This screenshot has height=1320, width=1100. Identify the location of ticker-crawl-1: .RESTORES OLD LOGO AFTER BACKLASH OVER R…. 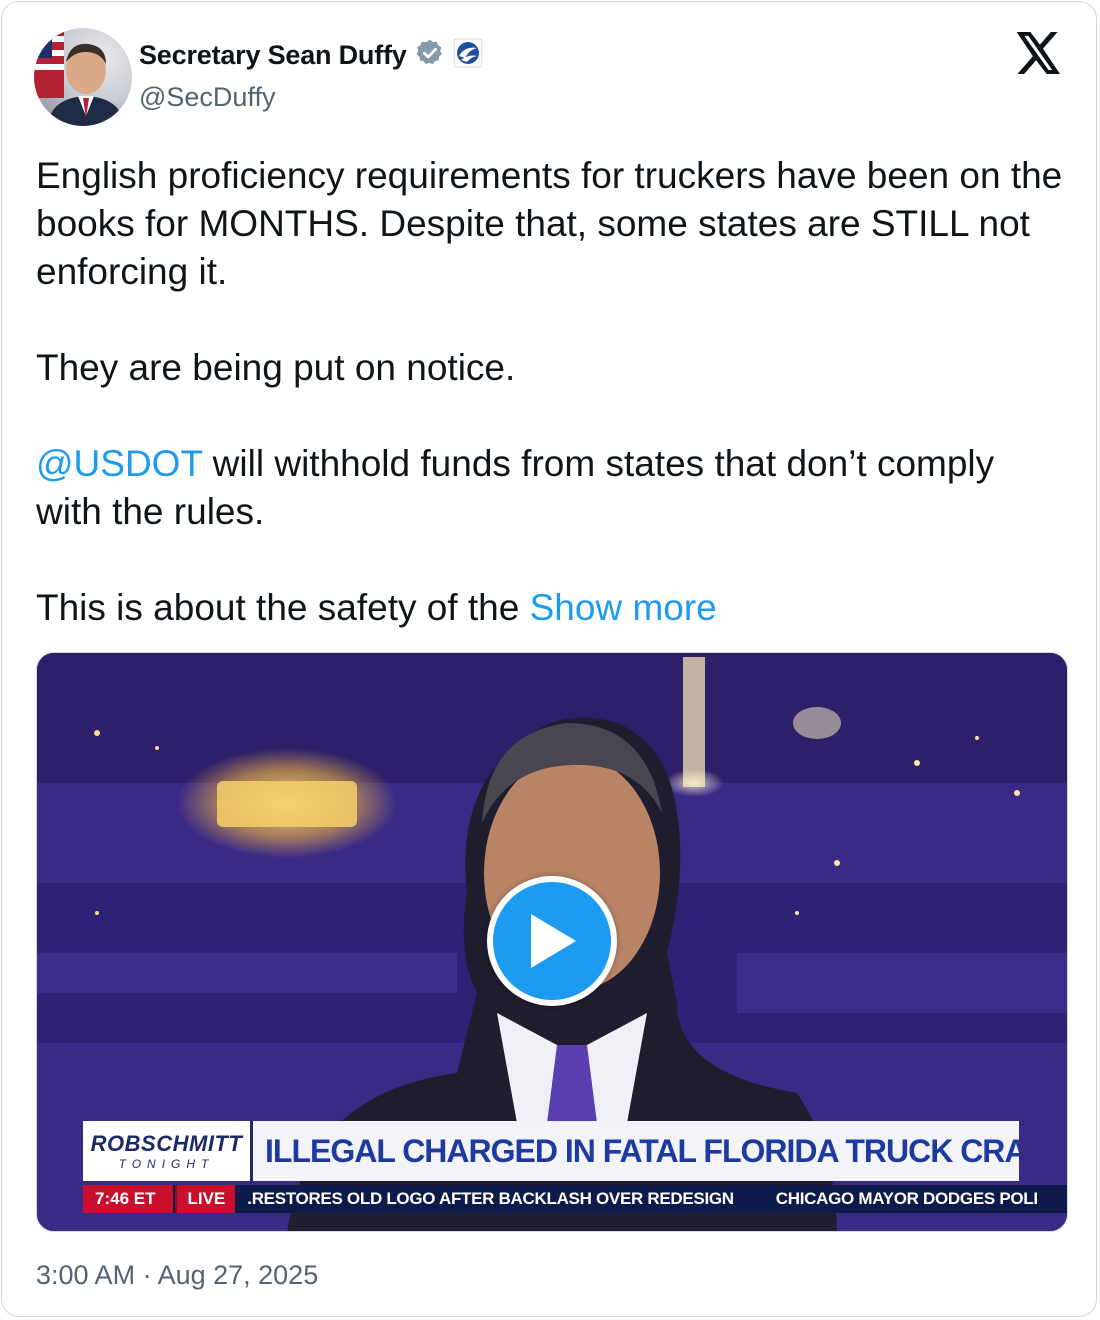
(490, 1198).